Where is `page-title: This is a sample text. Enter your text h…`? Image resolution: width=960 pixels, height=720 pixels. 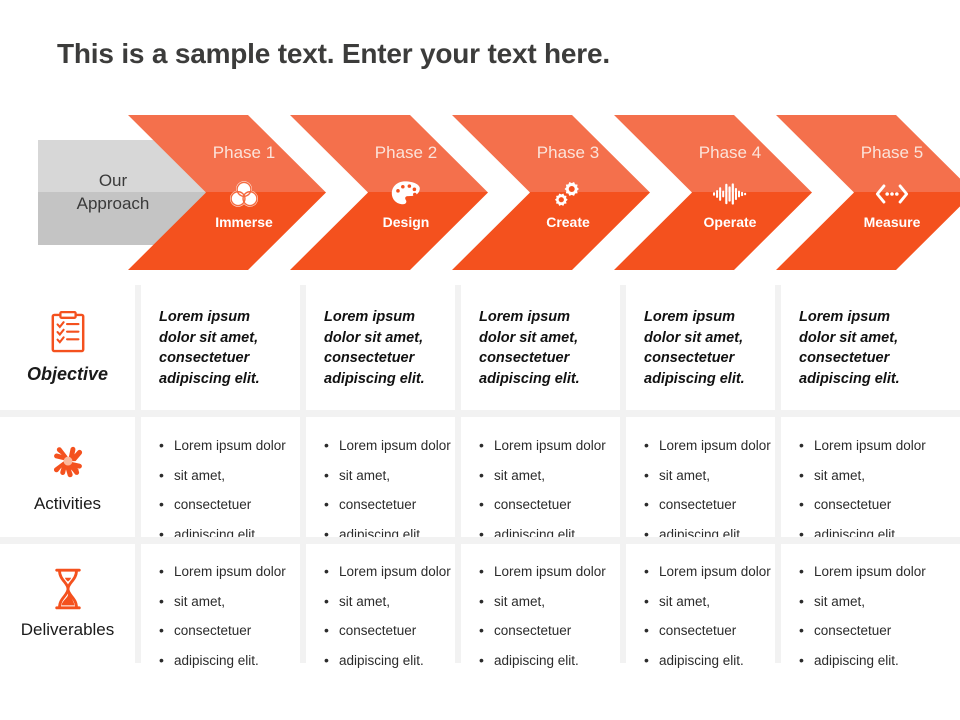
page-title: This is a sample text. Enter your text h… is located at coordinates (333, 53).